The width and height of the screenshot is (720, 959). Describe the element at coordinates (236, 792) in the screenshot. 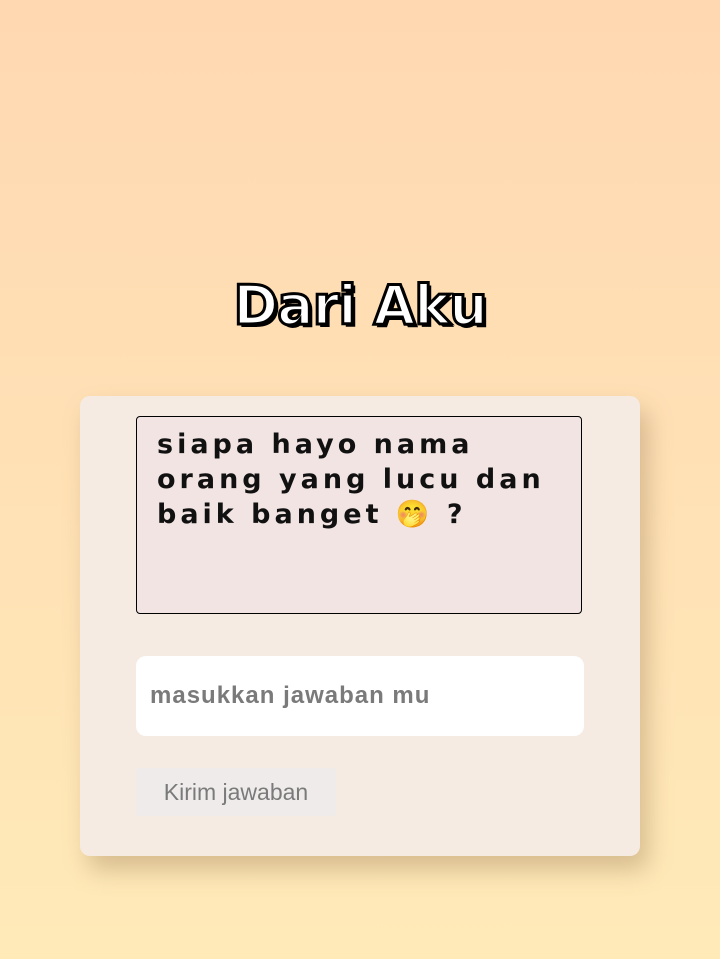

I see `submit-answer-button: Kirim jawaban` at that location.